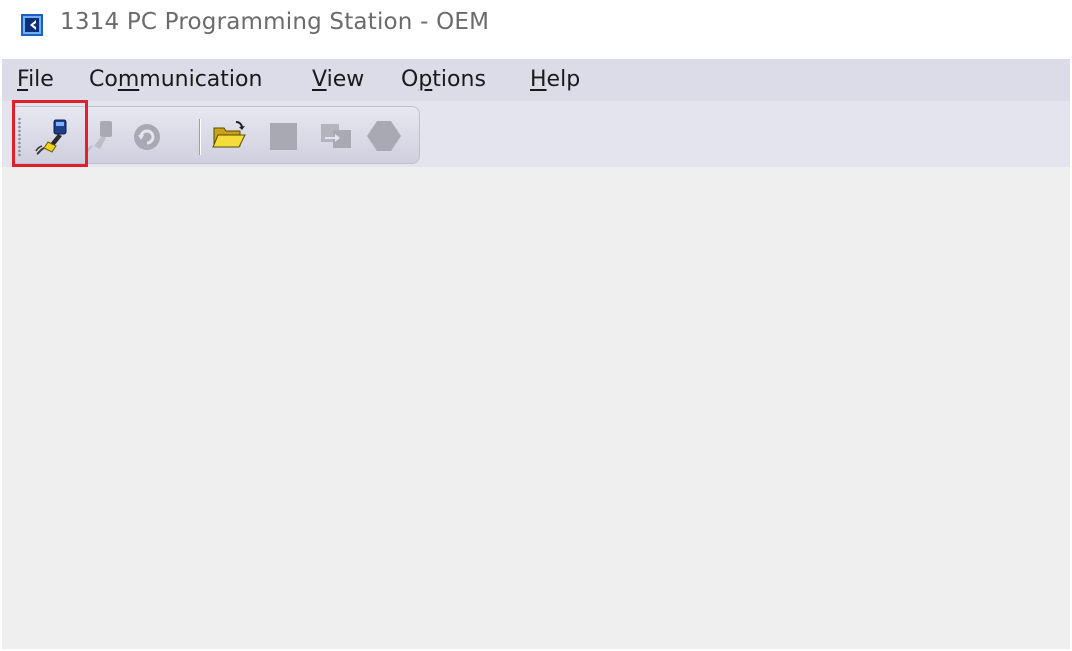 The height and width of the screenshot is (651, 1072). Describe the element at coordinates (32, 25) in the screenshot. I see `app-logo-icon` at that location.